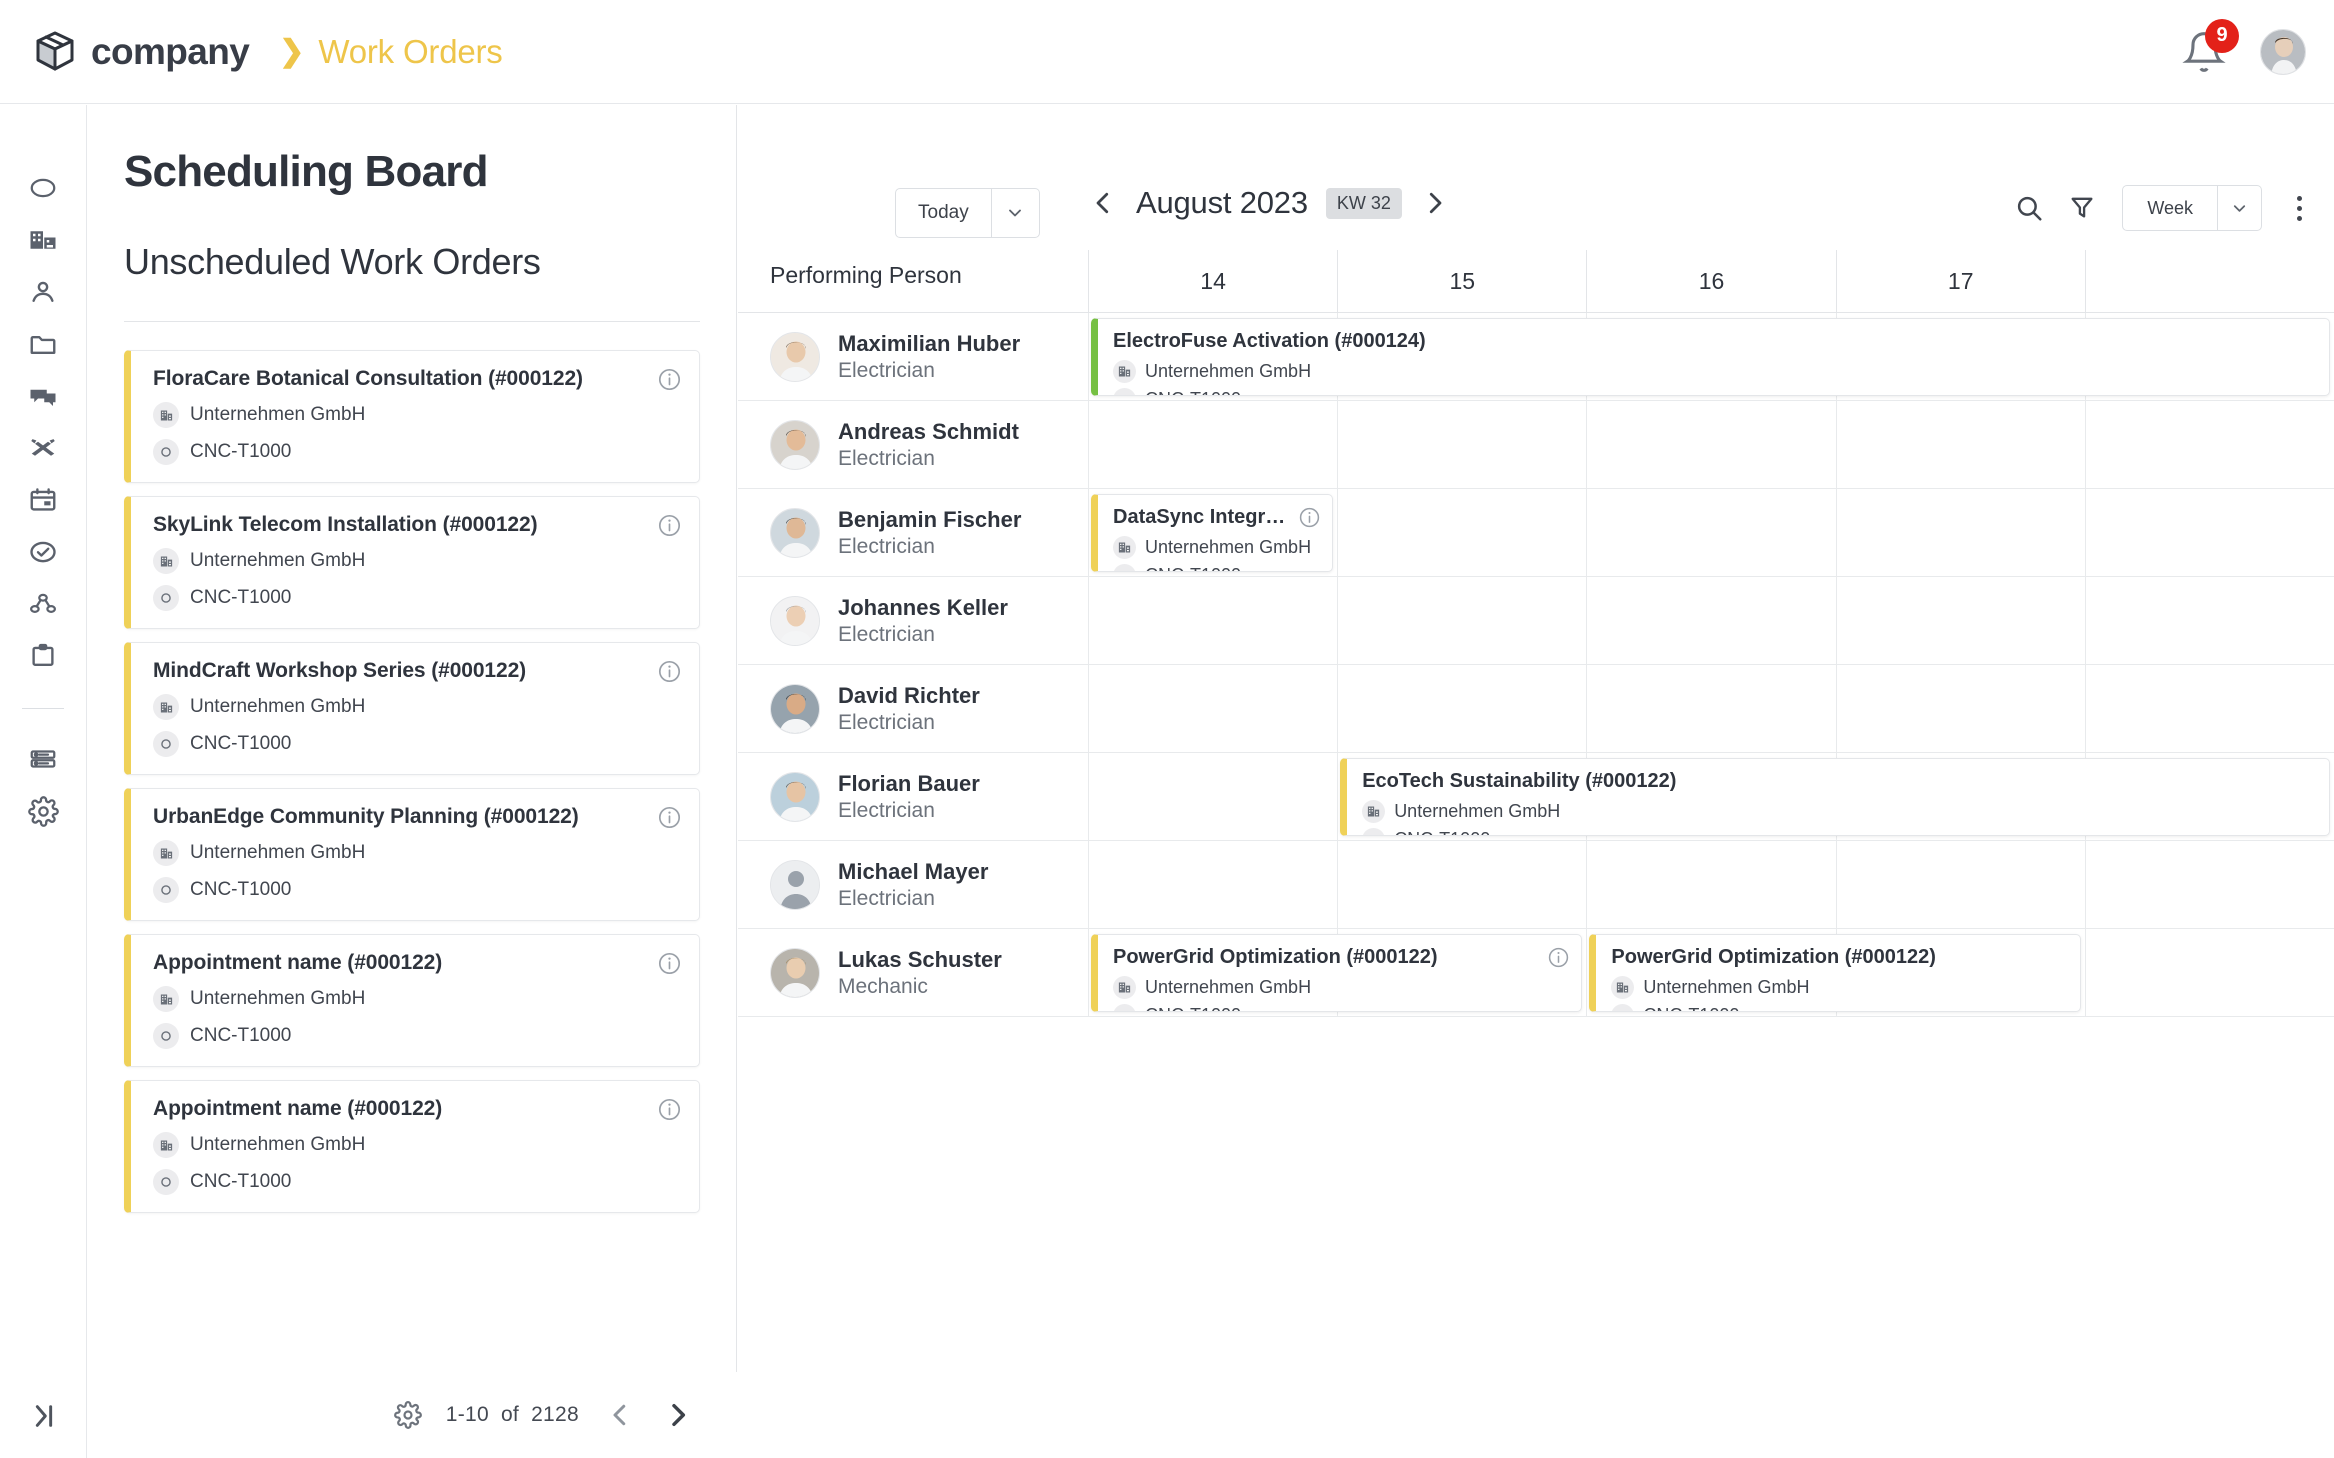 The image size is (2334, 1458). What do you see at coordinates (407, 1415) in the screenshot?
I see `pagination-settings-gear-icon` at bounding box center [407, 1415].